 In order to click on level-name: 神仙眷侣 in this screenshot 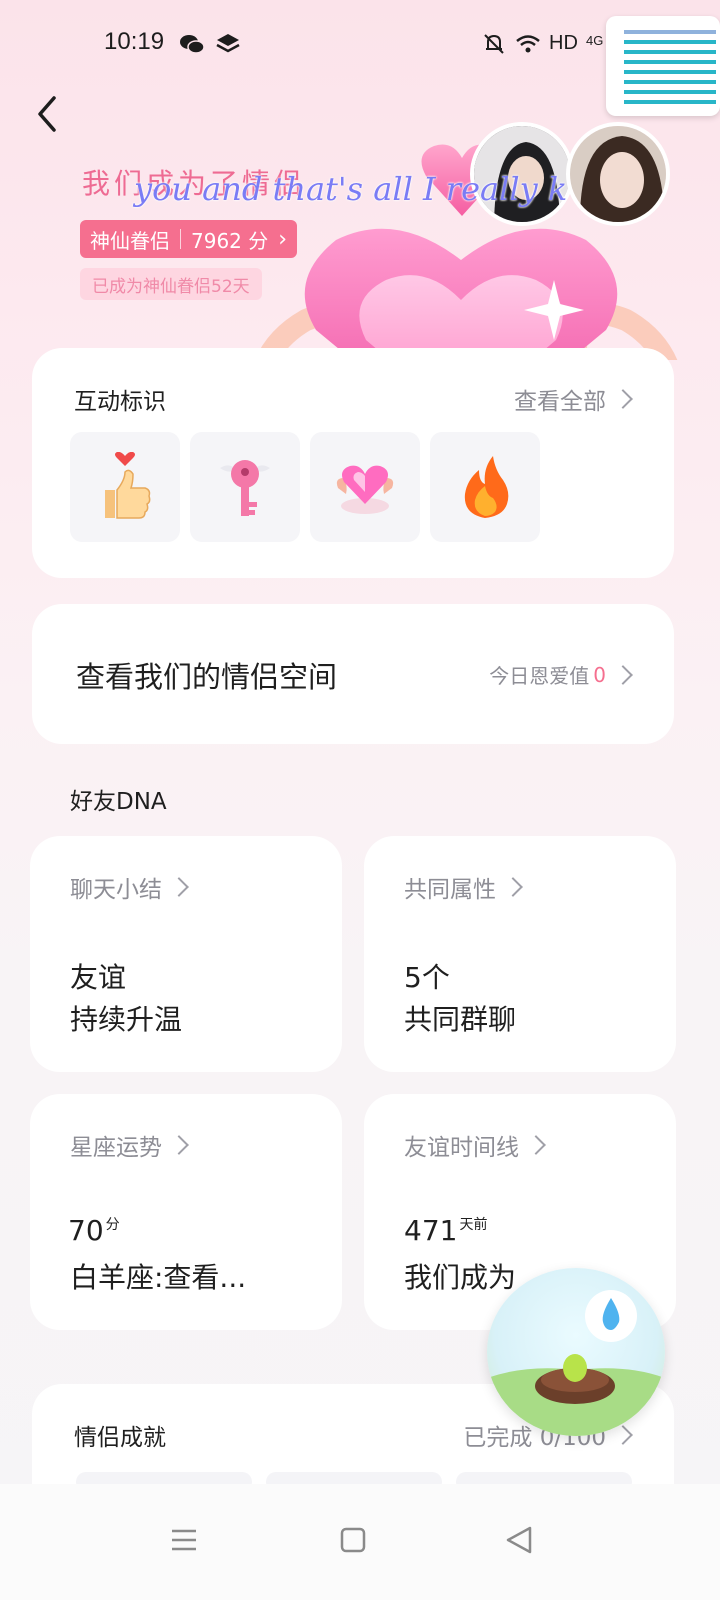, I will do `click(130, 240)`.